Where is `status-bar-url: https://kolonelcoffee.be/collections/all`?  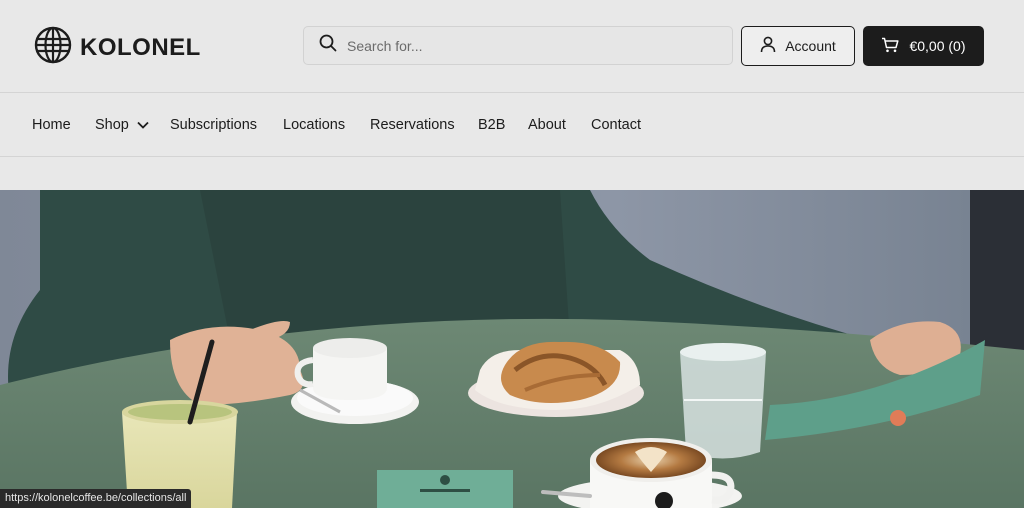
status-bar-url: https://kolonelcoffee.be/collections/all is located at coordinates (96, 498).